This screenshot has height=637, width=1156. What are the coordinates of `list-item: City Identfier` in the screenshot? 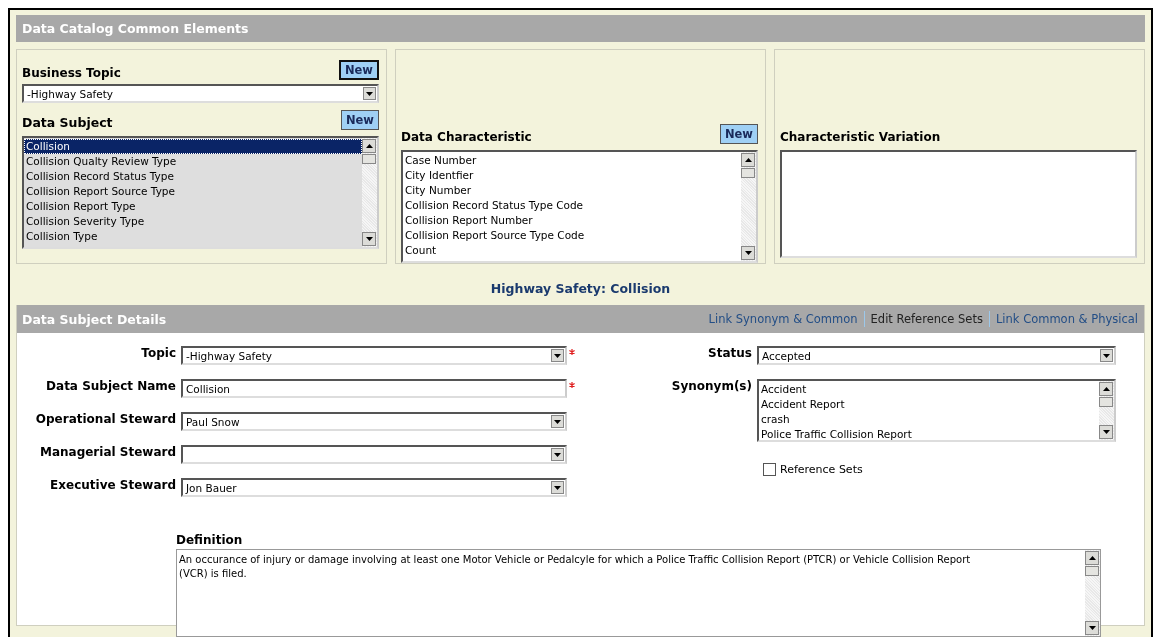 It's located at (572, 175).